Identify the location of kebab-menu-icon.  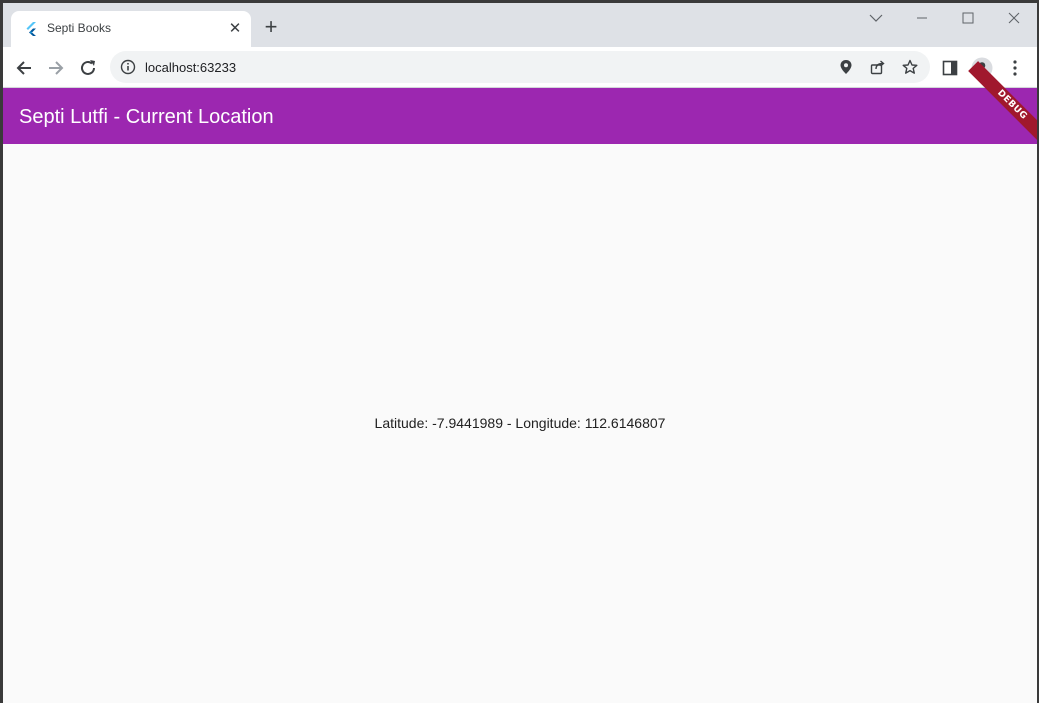
(1015, 68).